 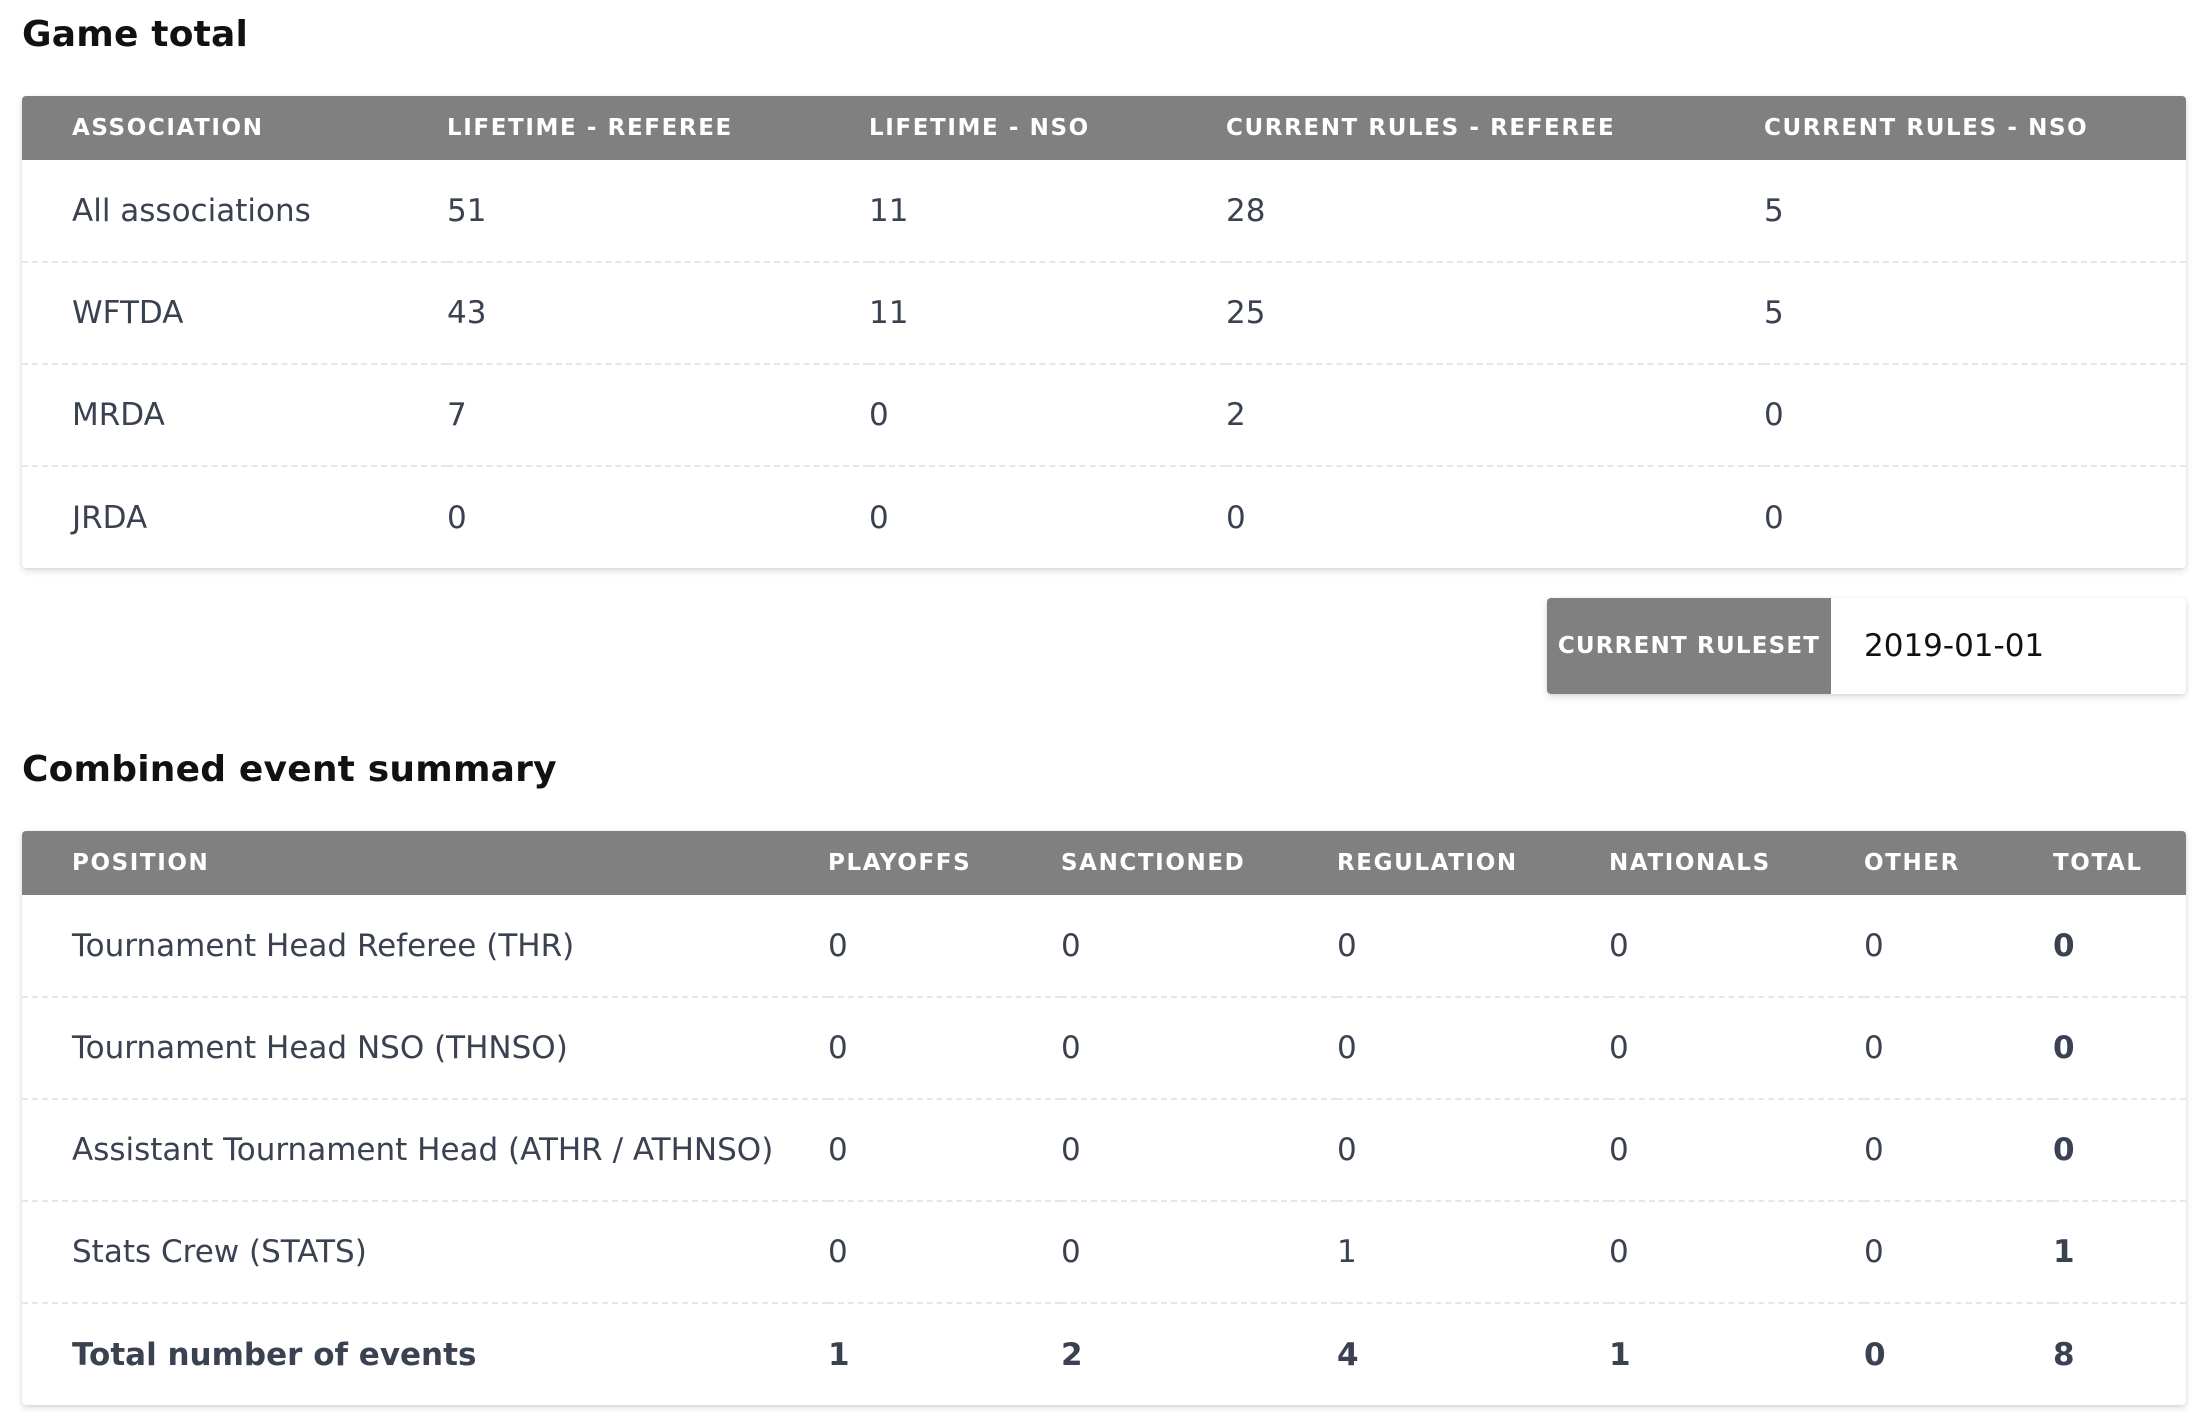 What do you see at coordinates (1958, 863) in the screenshot?
I see `column-header-other: OTHER` at bounding box center [1958, 863].